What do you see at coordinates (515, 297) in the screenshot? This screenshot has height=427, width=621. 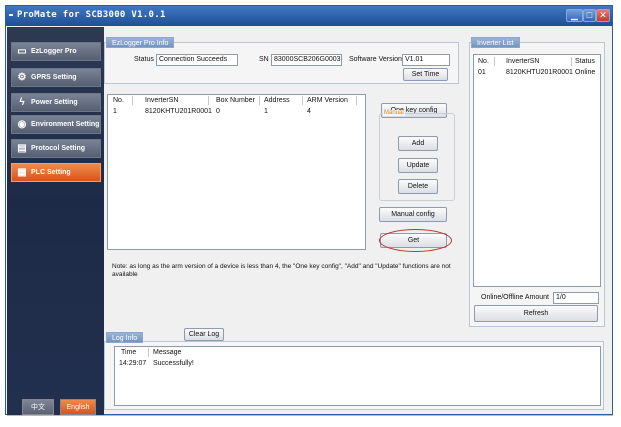 I see `online-offline-amount-label: Online/Offline Amount` at bounding box center [515, 297].